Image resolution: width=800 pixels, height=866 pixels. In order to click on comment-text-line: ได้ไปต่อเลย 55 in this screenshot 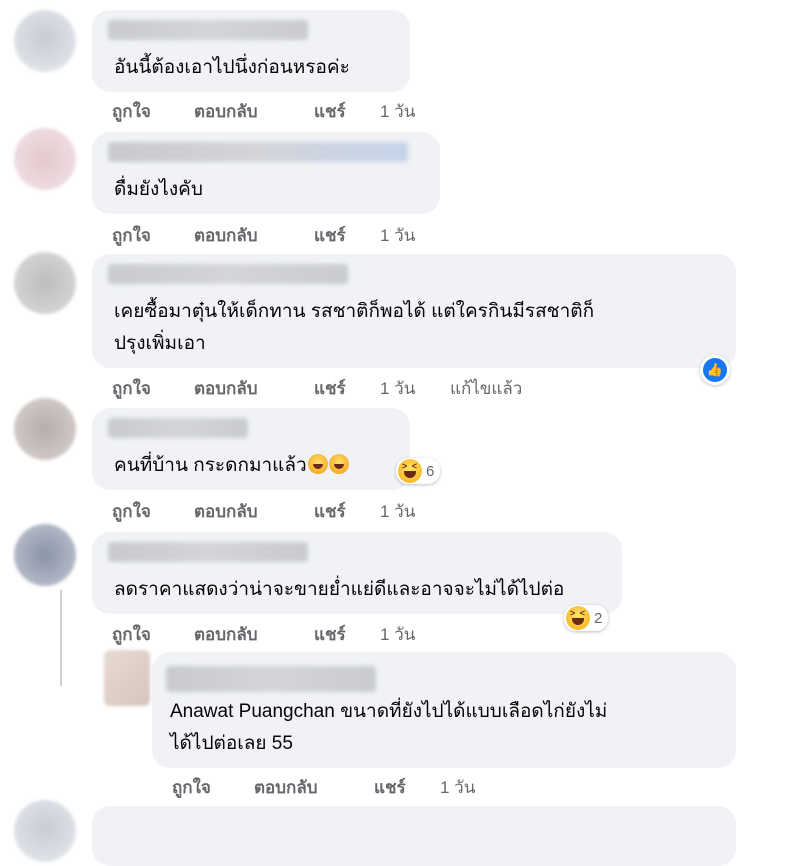, I will do `click(231, 743)`.